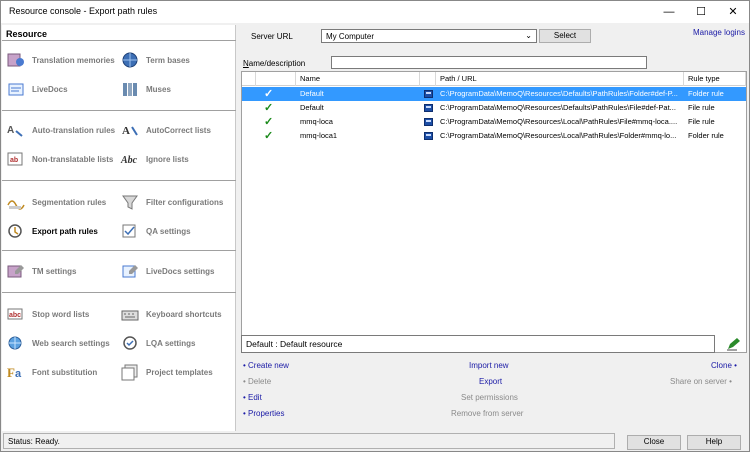  I want to click on resource-item-livedocs-settings: LiveDocs settings, so click(167, 271).